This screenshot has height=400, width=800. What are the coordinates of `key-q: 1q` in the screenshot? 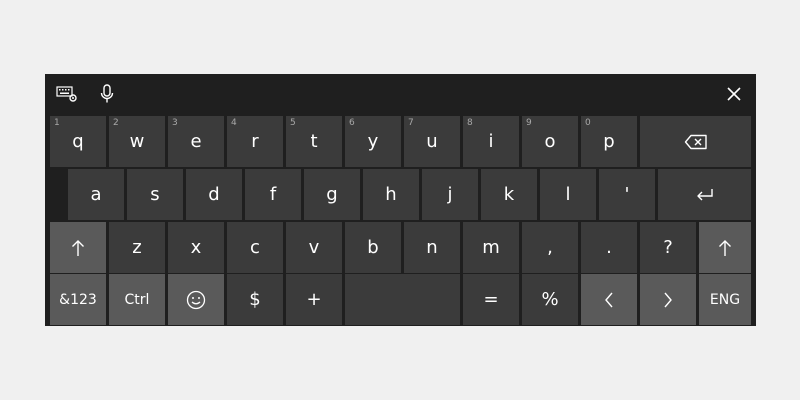 It's located at (78, 141).